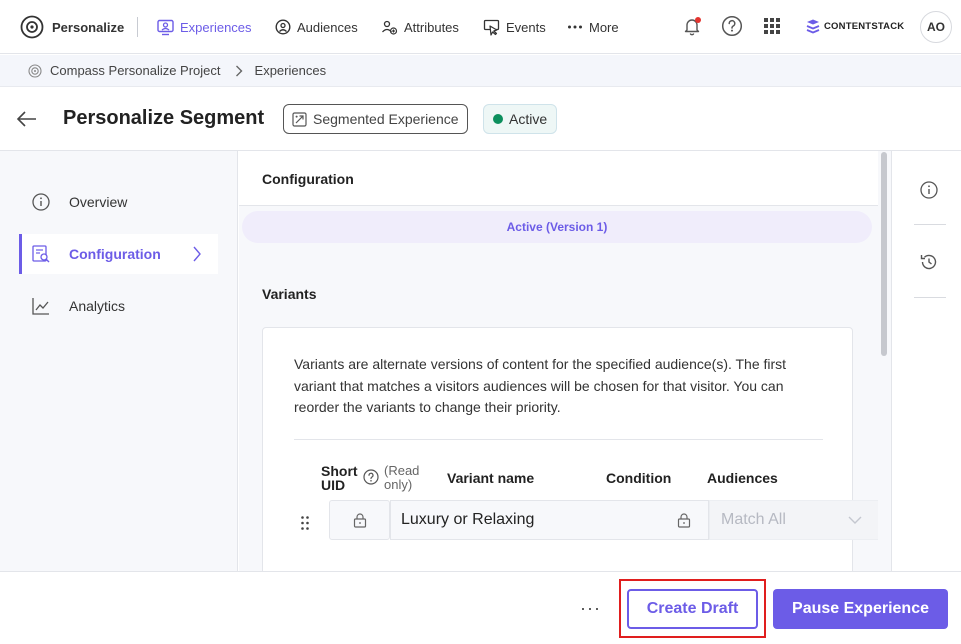 The width and height of the screenshot is (961, 644). Describe the element at coordinates (431, 27) in the screenshot. I see `nav-label: Attributes` at that location.